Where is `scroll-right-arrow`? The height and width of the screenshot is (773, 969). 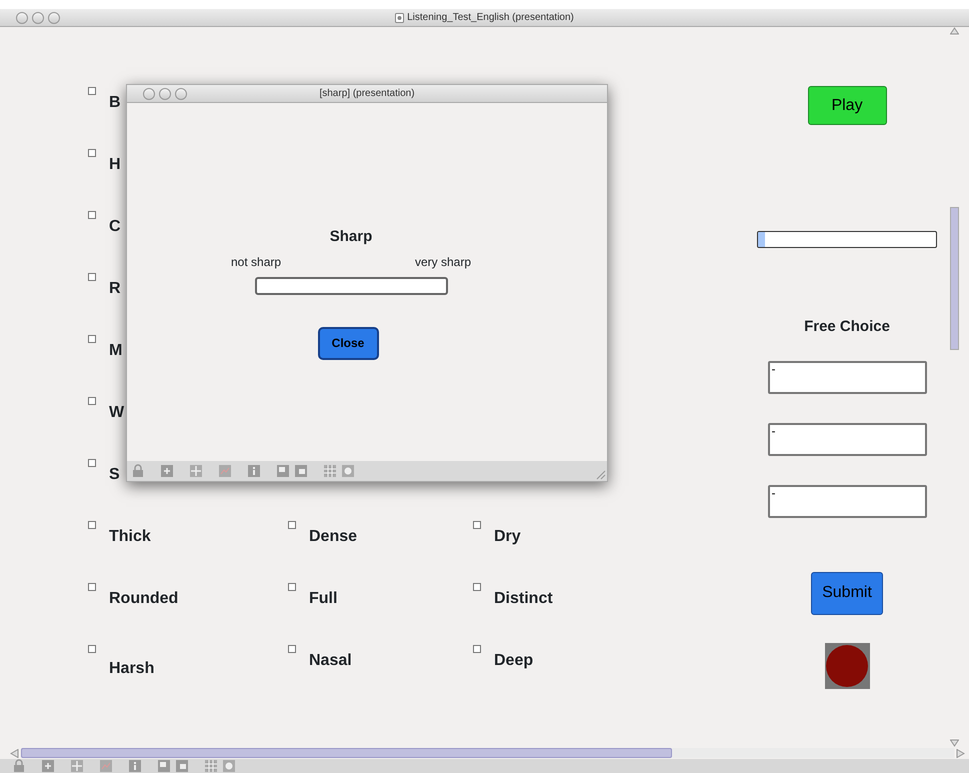 scroll-right-arrow is located at coordinates (960, 753).